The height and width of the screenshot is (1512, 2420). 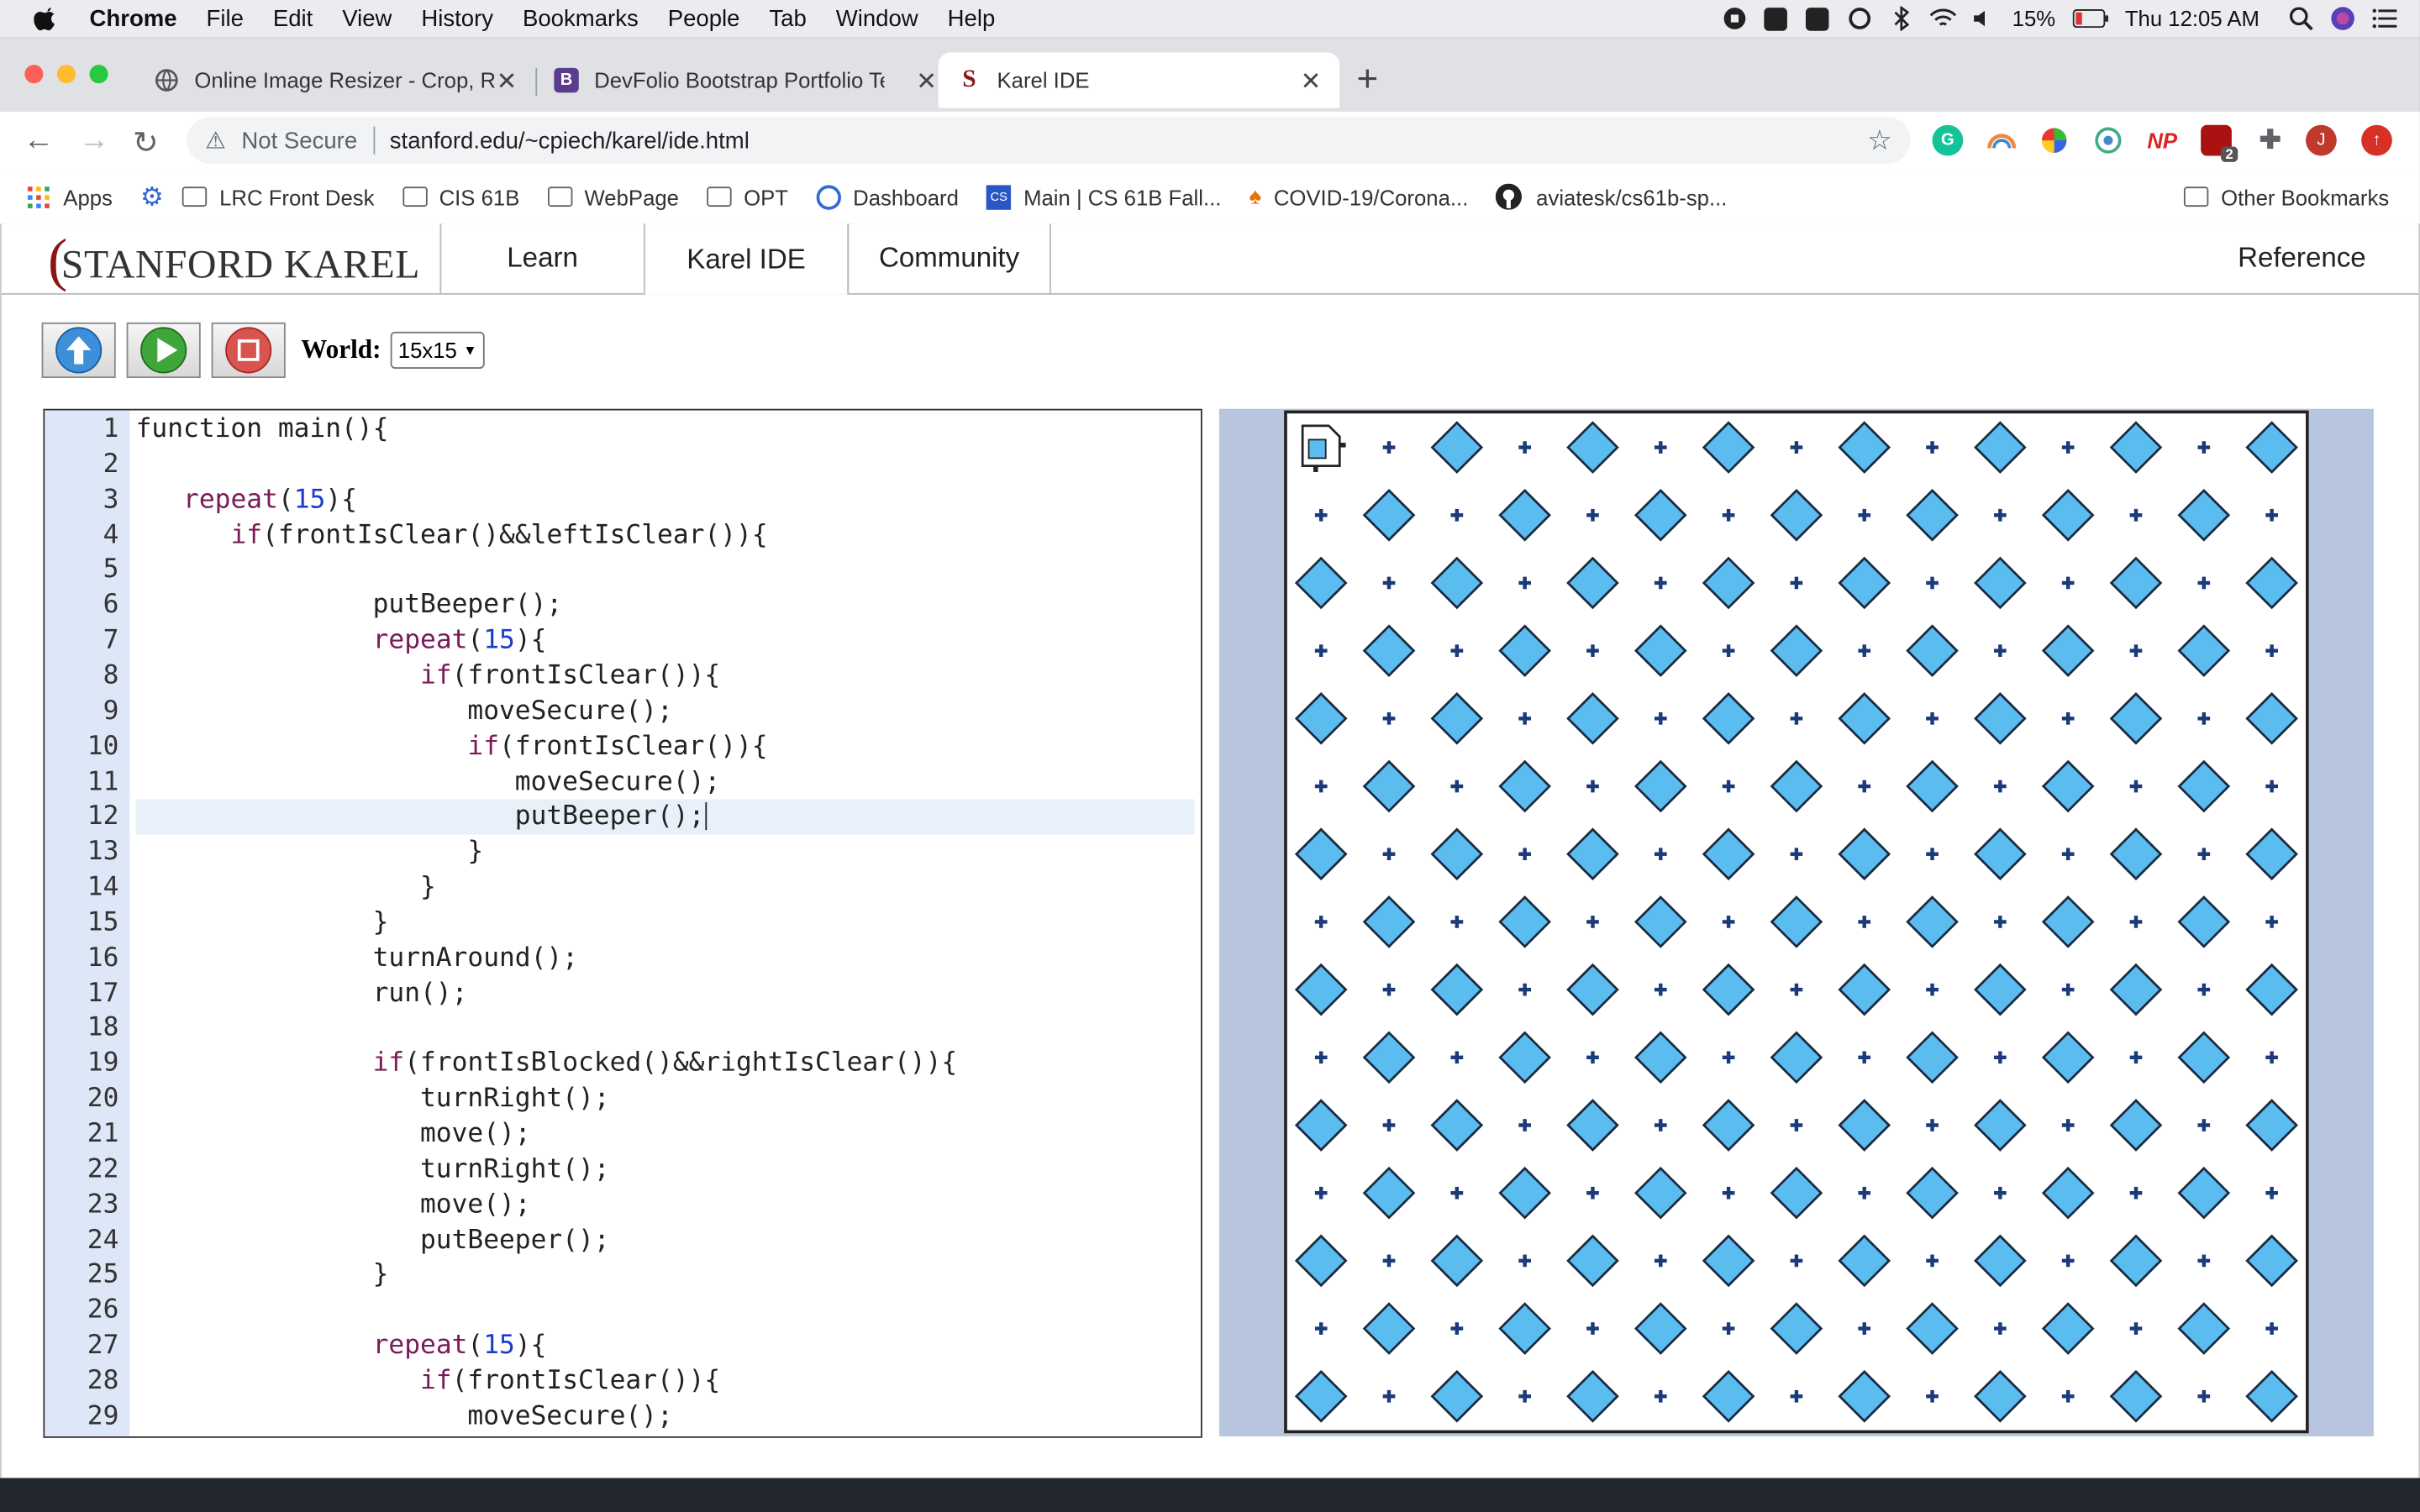 What do you see at coordinates (541, 258) in the screenshot?
I see `nav-learn: Learn` at bounding box center [541, 258].